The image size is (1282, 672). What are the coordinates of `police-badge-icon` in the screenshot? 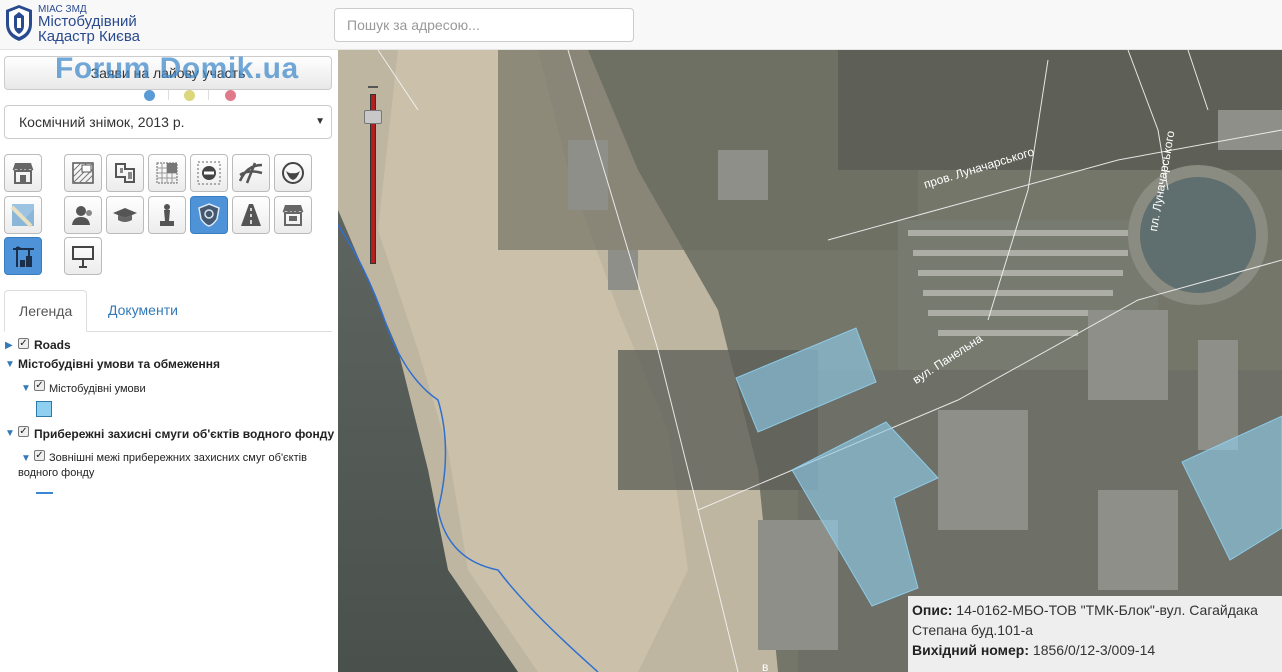 It's located at (209, 215).